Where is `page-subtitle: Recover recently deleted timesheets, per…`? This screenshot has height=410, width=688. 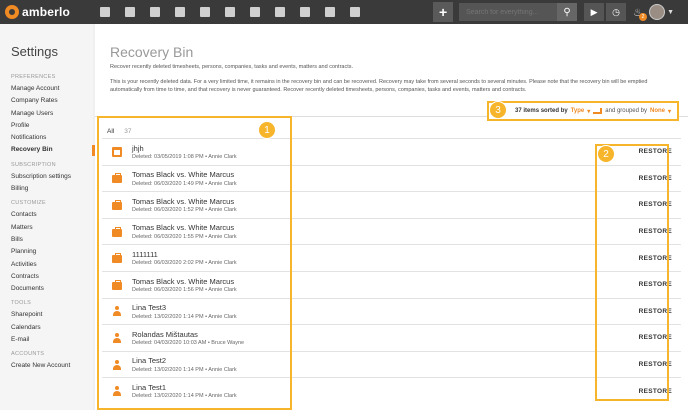 page-subtitle: Recover recently deleted timesheets, per… is located at coordinates (232, 67).